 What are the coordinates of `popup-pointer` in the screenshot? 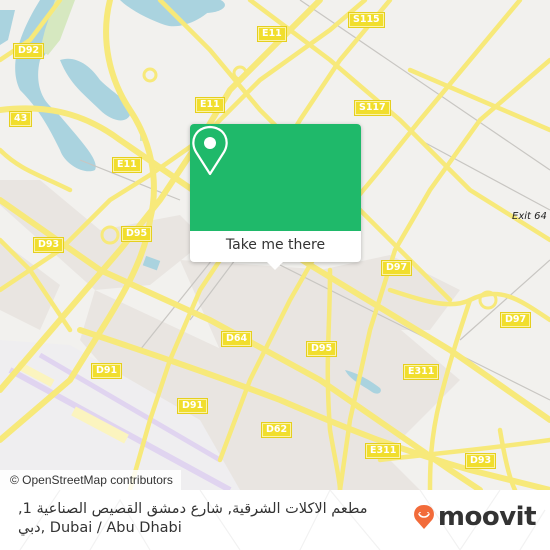 It's located at (275, 265).